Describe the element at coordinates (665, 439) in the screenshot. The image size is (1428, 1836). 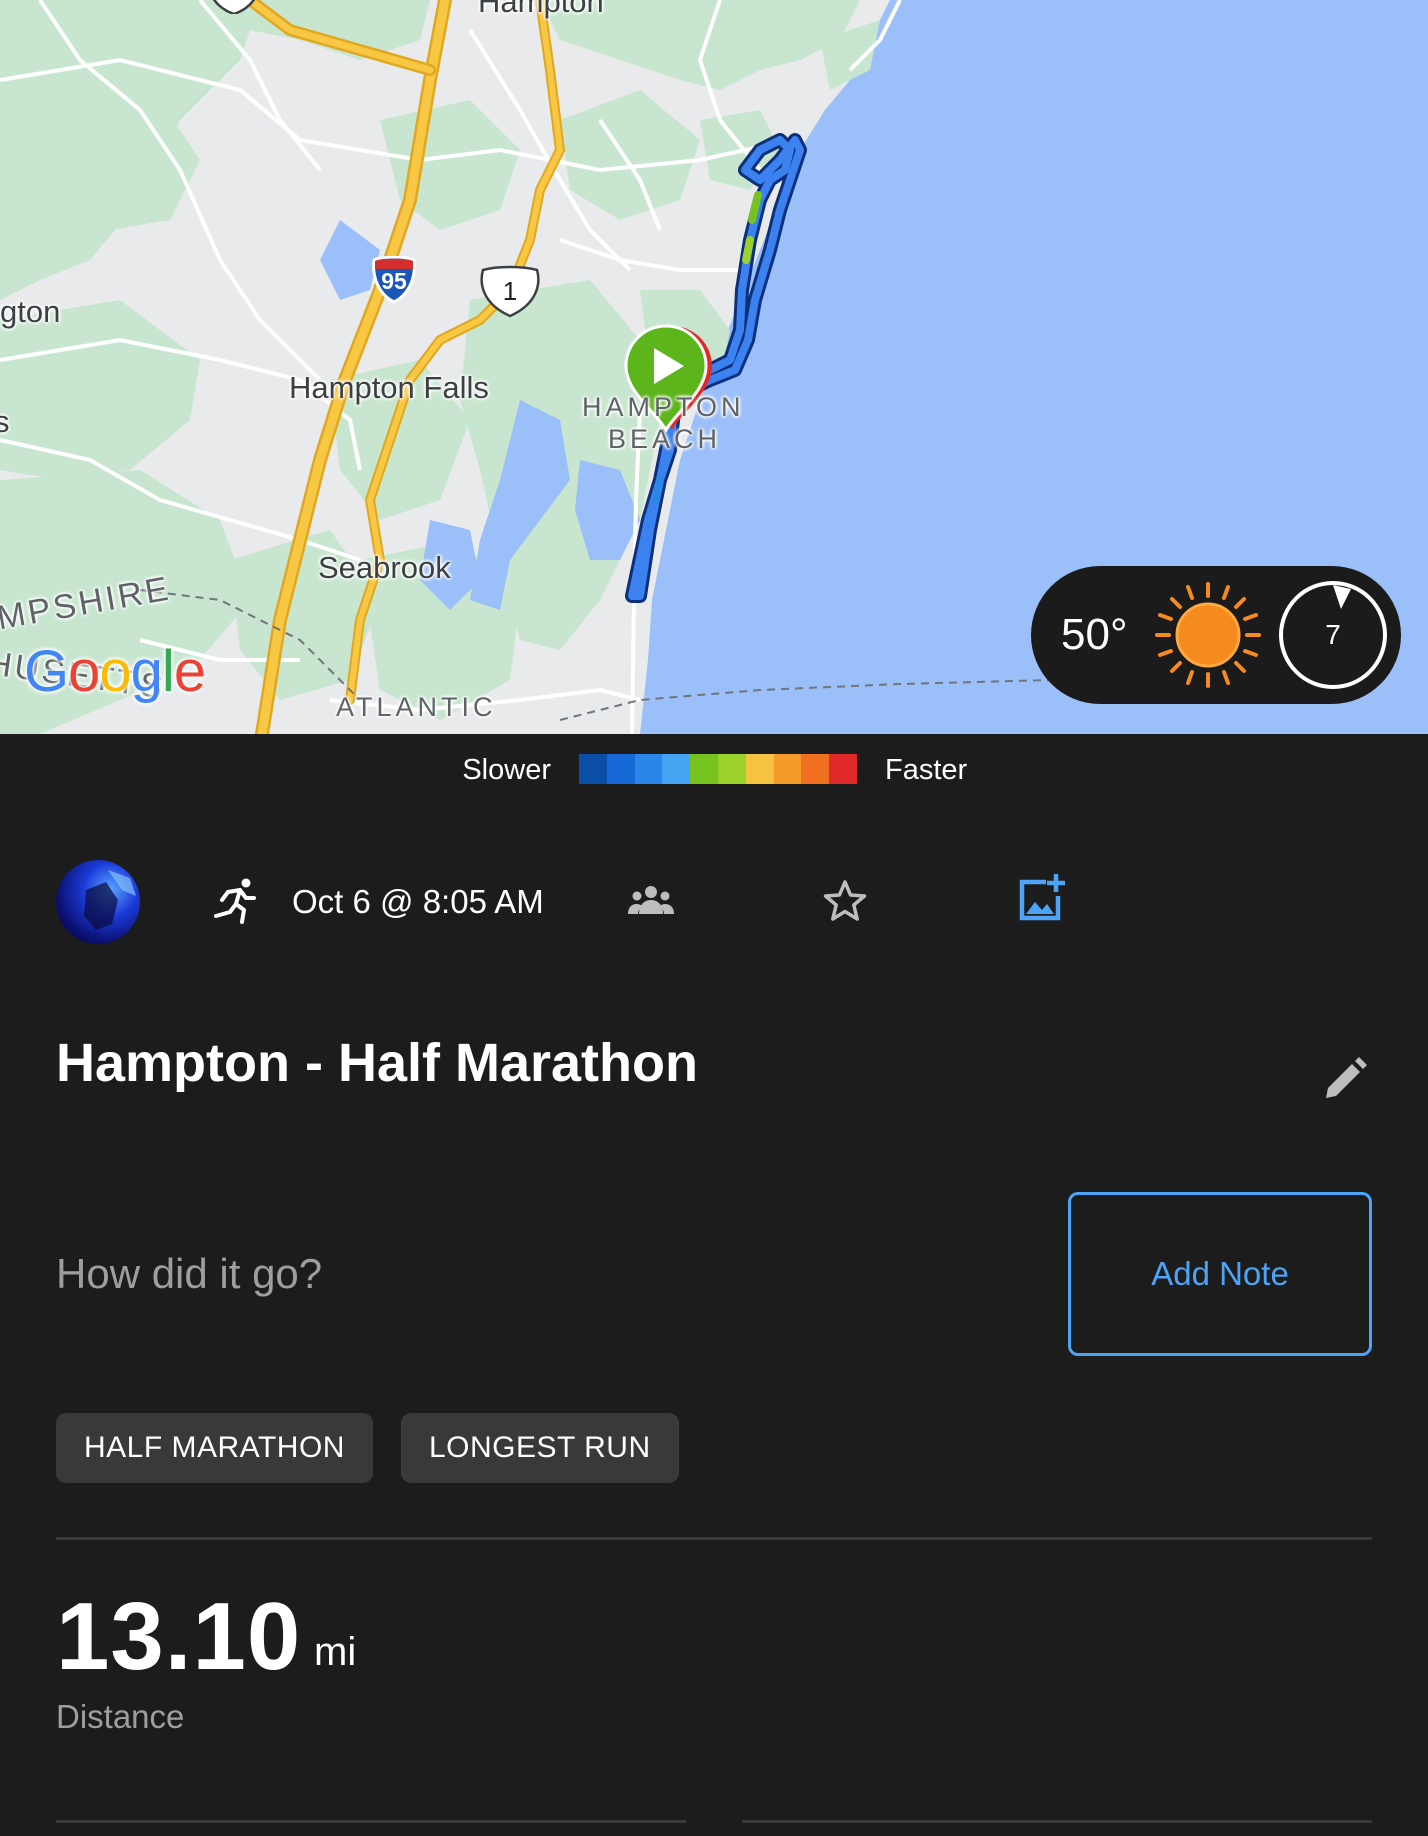
I see `map-label-hampton-beach-2: BEACH` at that location.